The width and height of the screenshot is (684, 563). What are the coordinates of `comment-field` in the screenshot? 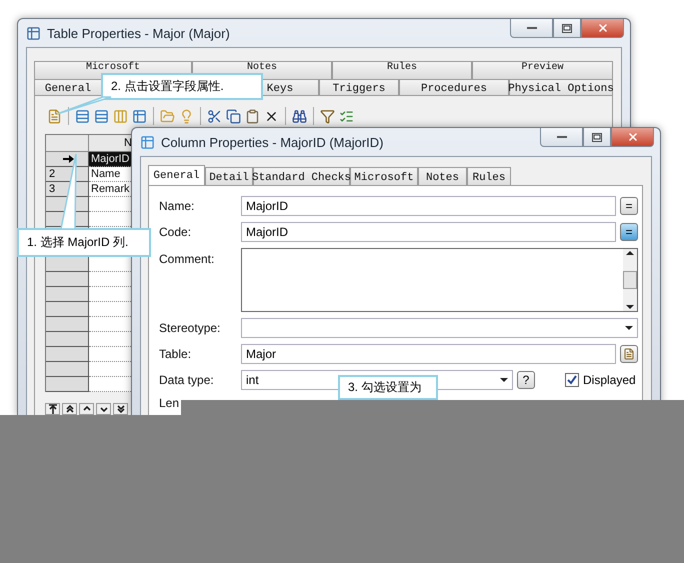 It's located at (439, 280).